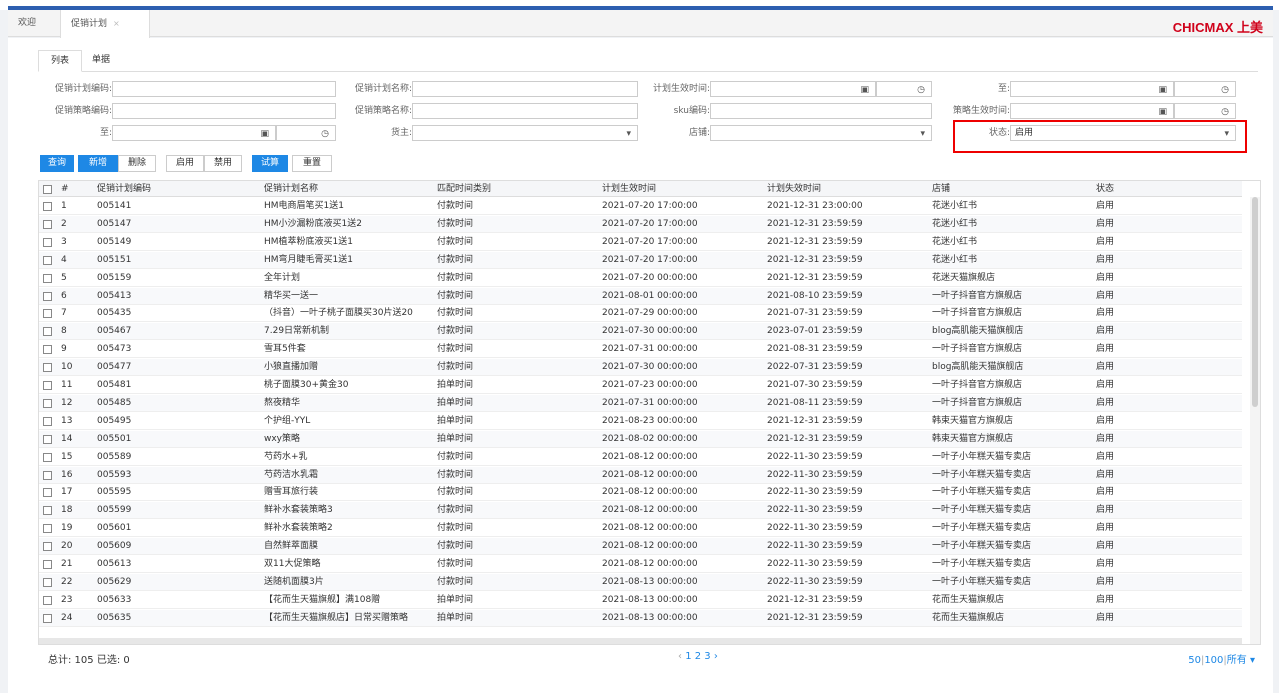 The width and height of the screenshot is (1279, 693). I want to click on plan-name-input, so click(525, 89).